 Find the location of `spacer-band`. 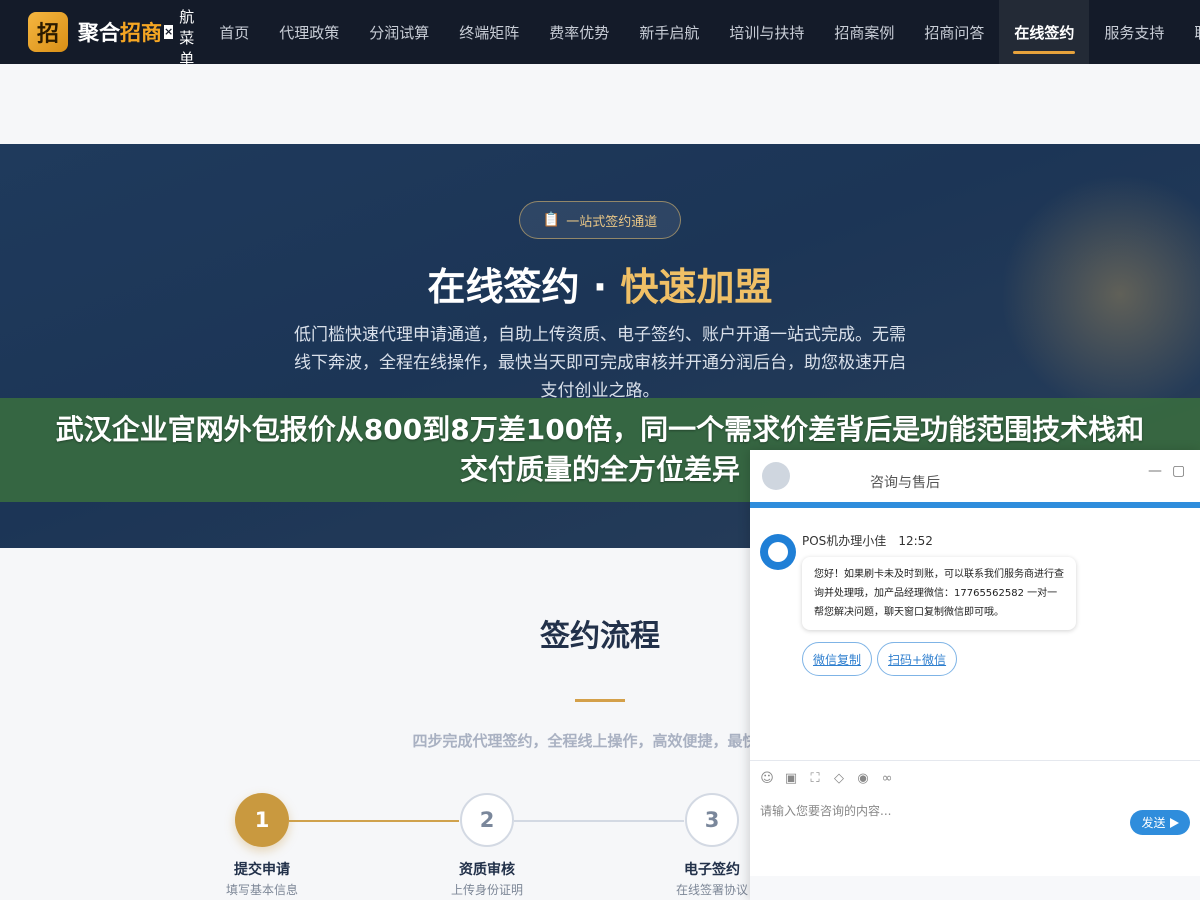

spacer-band is located at coordinates (600, 104).